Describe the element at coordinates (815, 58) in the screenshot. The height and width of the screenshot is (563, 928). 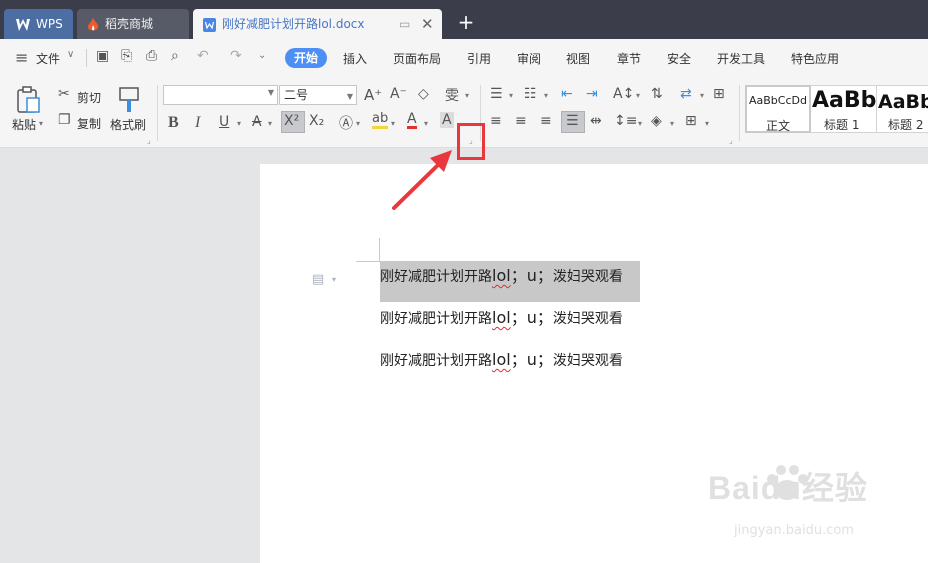
I see `menu-special-apps: 特色应用` at that location.